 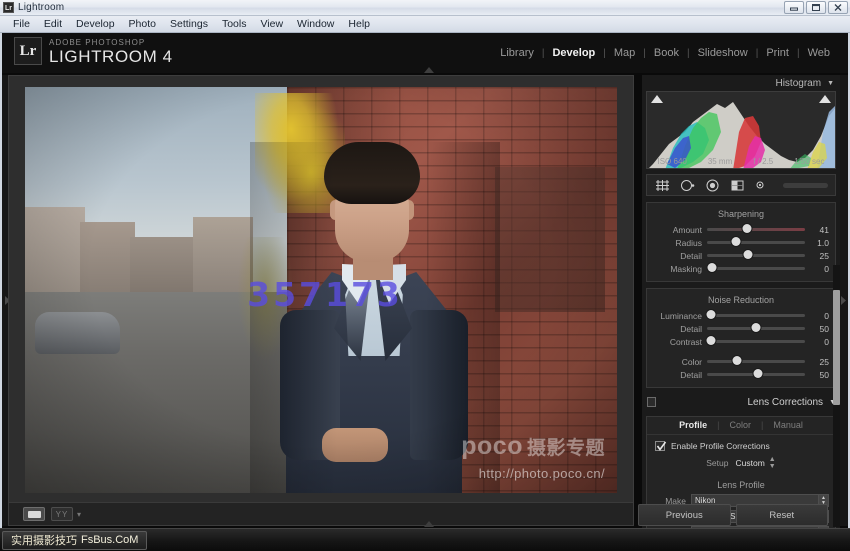 What do you see at coordinates (772, 463) in the screenshot?
I see `stepper-icon: ▲ ▼` at bounding box center [772, 463].